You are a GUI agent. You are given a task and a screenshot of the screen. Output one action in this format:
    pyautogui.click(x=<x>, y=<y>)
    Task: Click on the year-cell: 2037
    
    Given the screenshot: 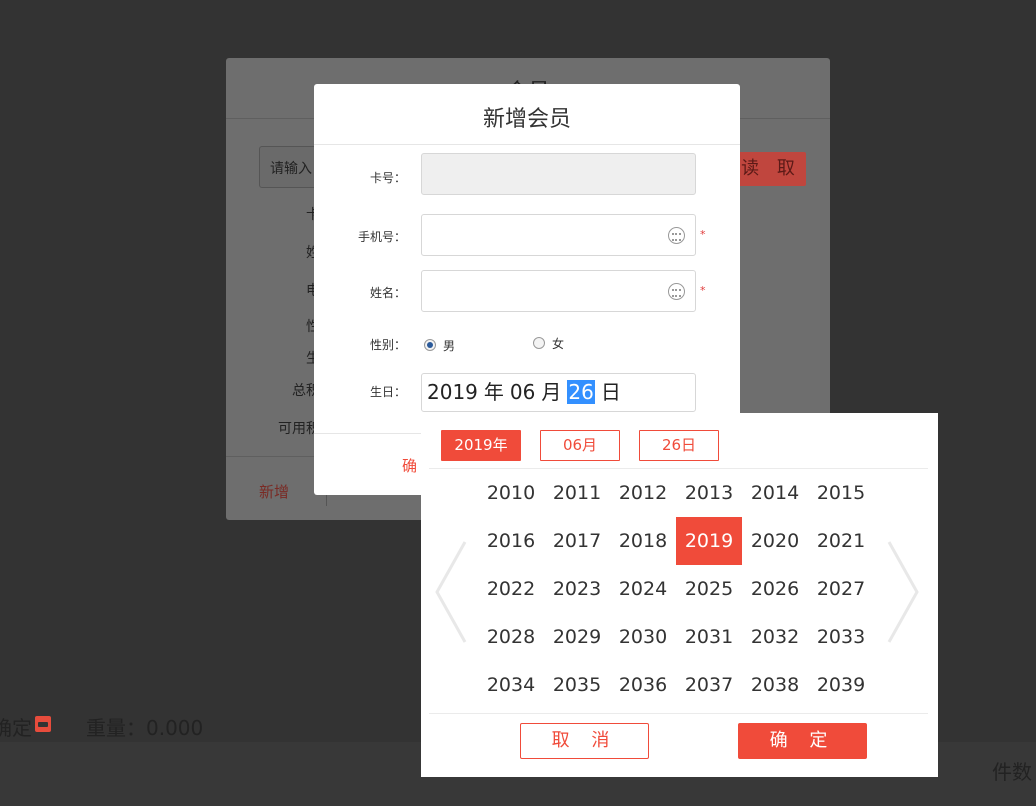 What is the action you would take?
    pyautogui.click(x=709, y=685)
    